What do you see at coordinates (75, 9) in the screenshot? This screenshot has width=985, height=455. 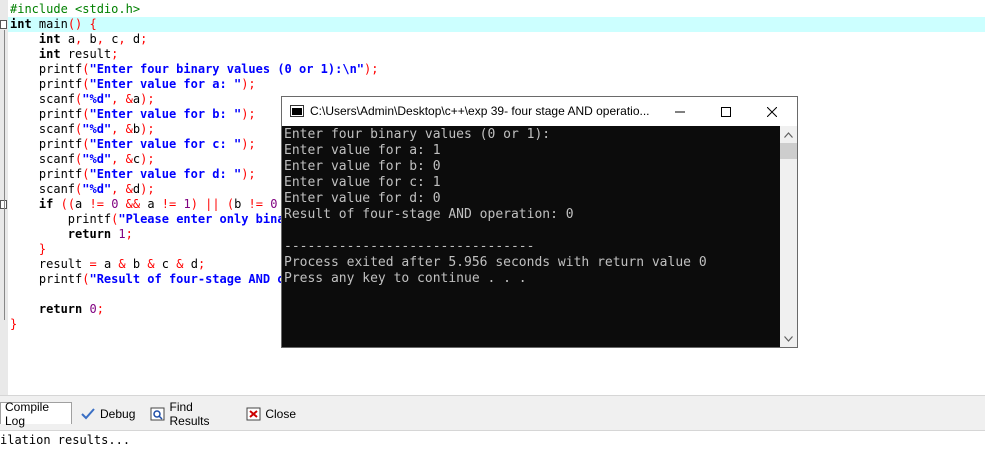 I see `code-token: #include <stdio.h>` at bounding box center [75, 9].